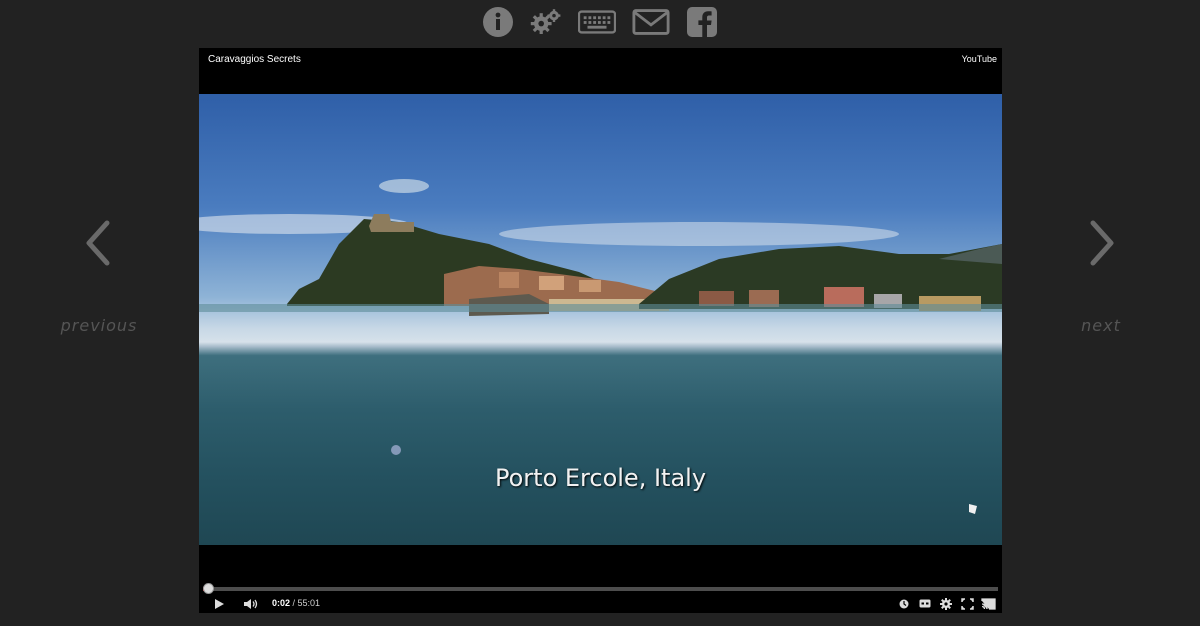 The height and width of the screenshot is (626, 1200). What do you see at coordinates (1101, 325) in the screenshot?
I see `next-label: next` at bounding box center [1101, 325].